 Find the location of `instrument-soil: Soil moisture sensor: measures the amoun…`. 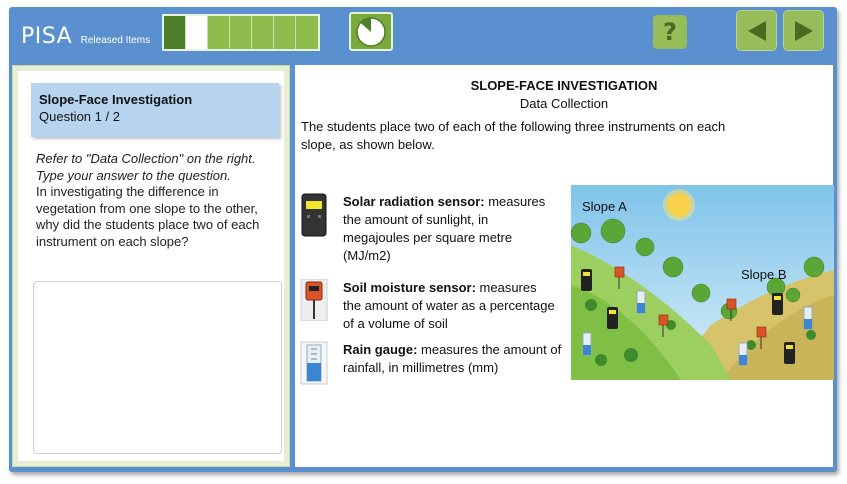

instrument-soil: Soil moisture sensor: measures the amoun… is located at coordinates (428, 305).